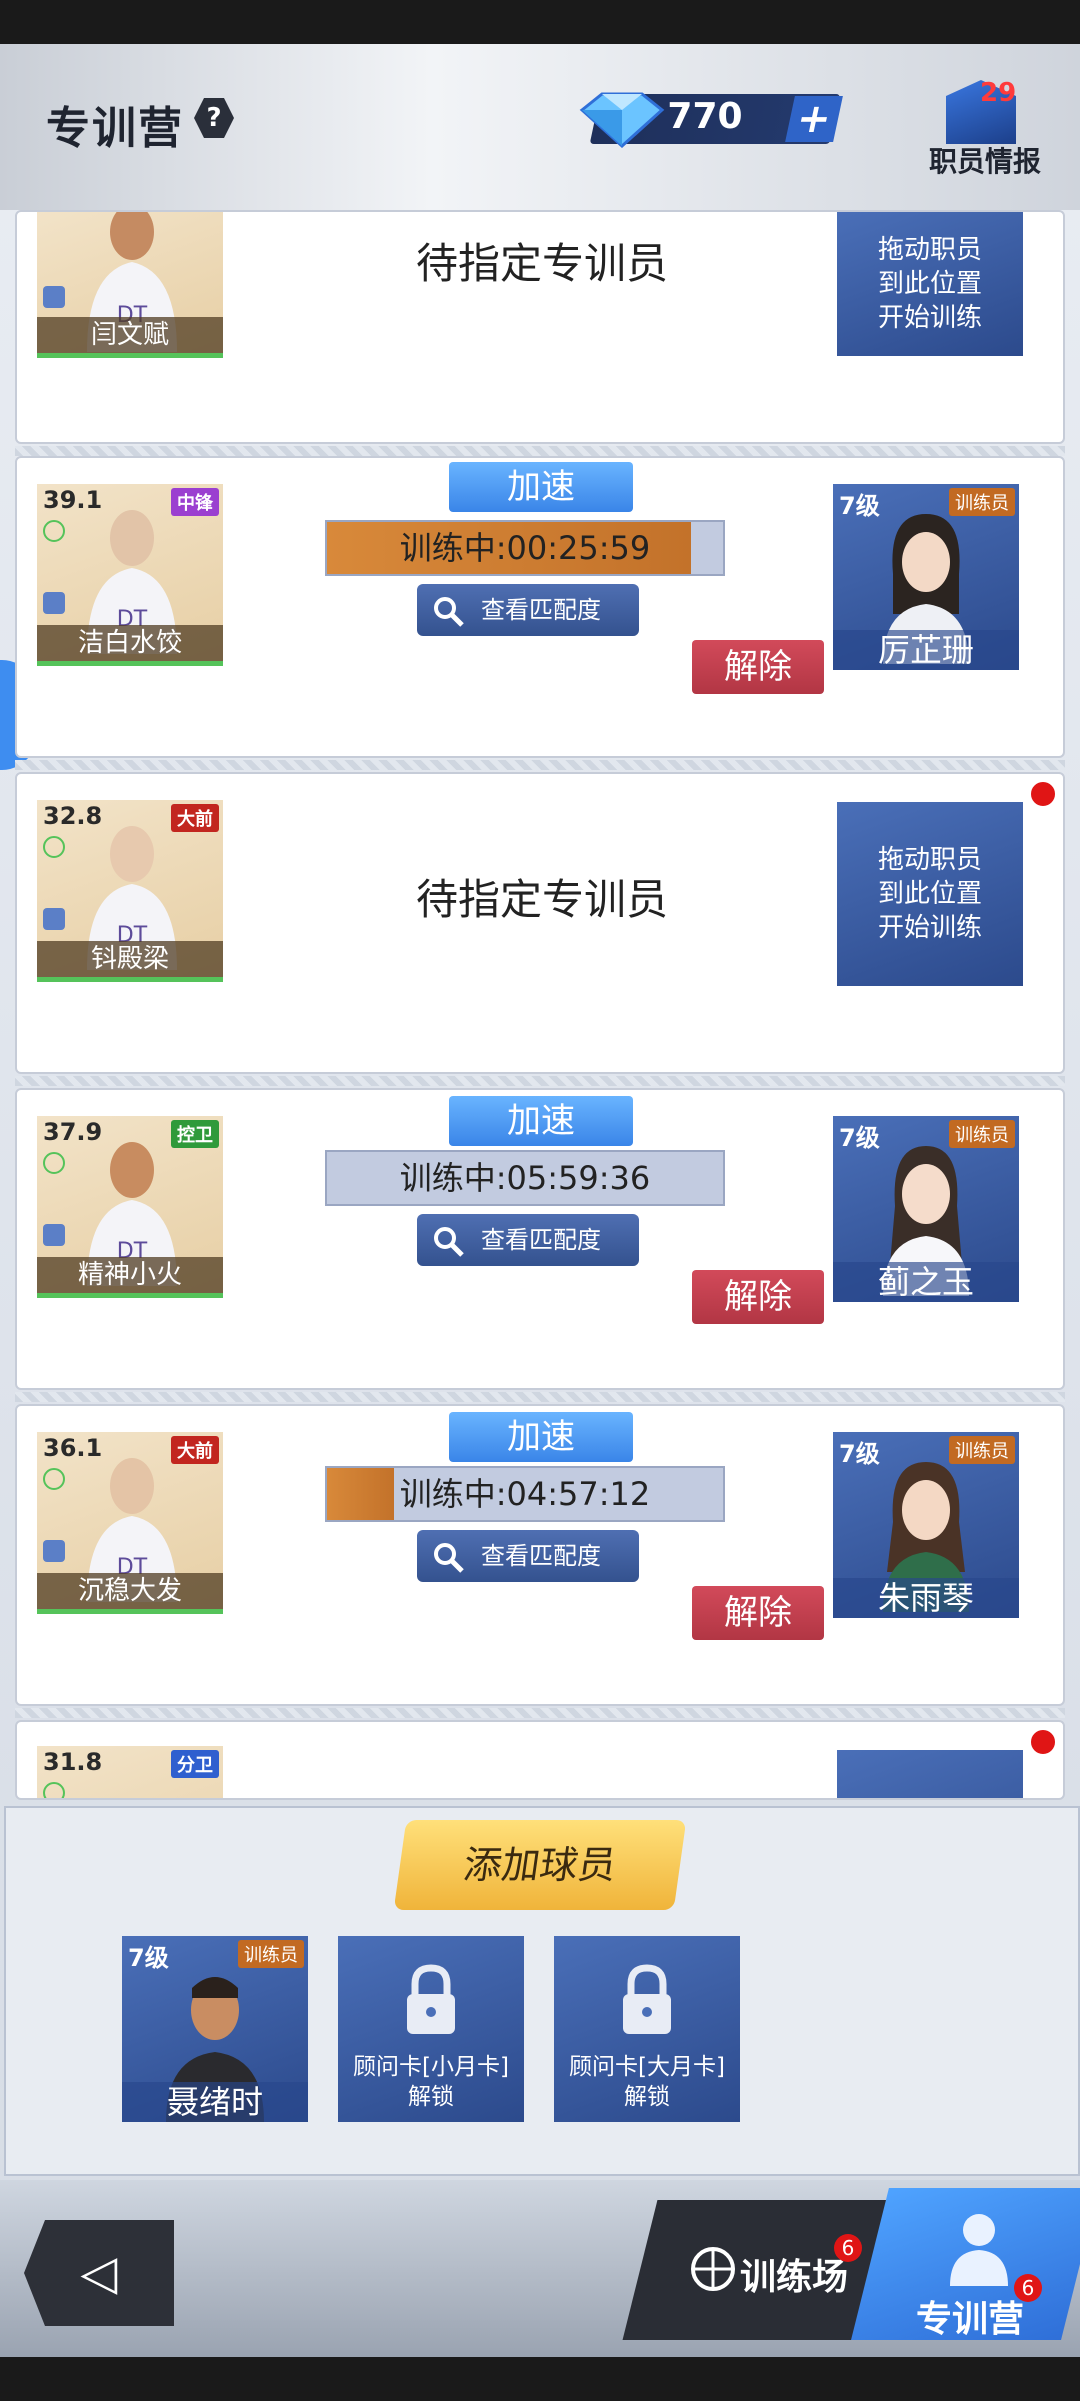 The width and height of the screenshot is (1080, 2401). What do you see at coordinates (195, 1134) in the screenshot?
I see `position-tag: 控卫` at bounding box center [195, 1134].